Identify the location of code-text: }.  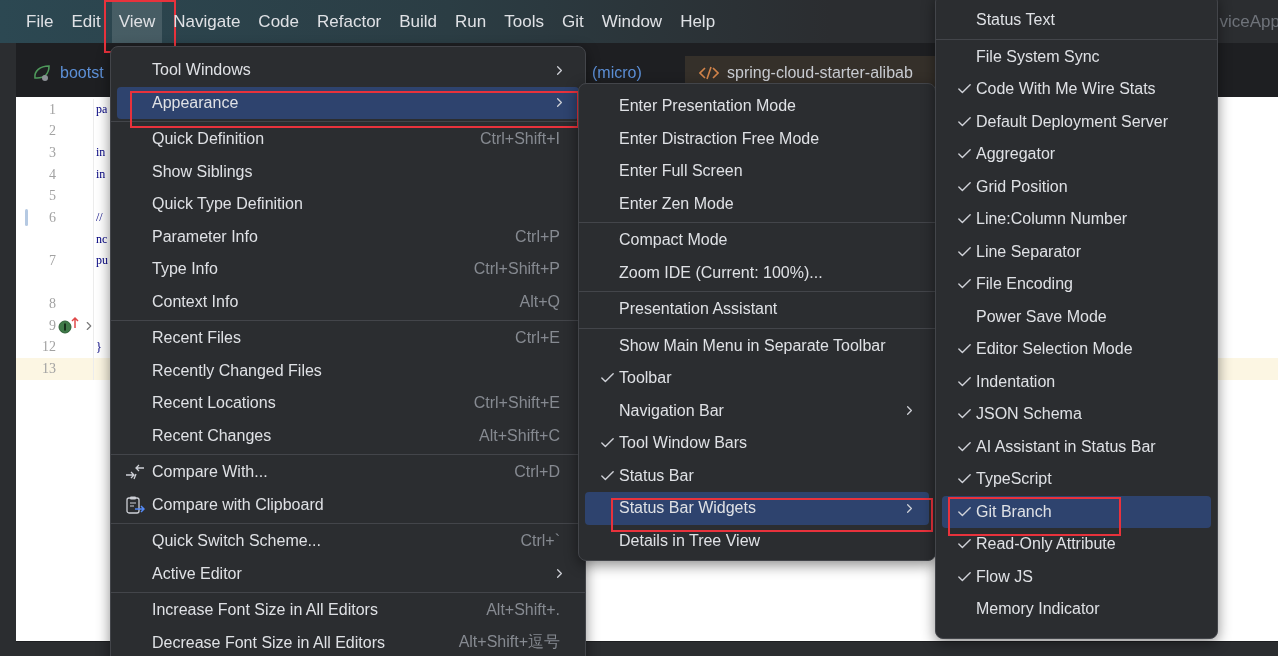
(98, 347).